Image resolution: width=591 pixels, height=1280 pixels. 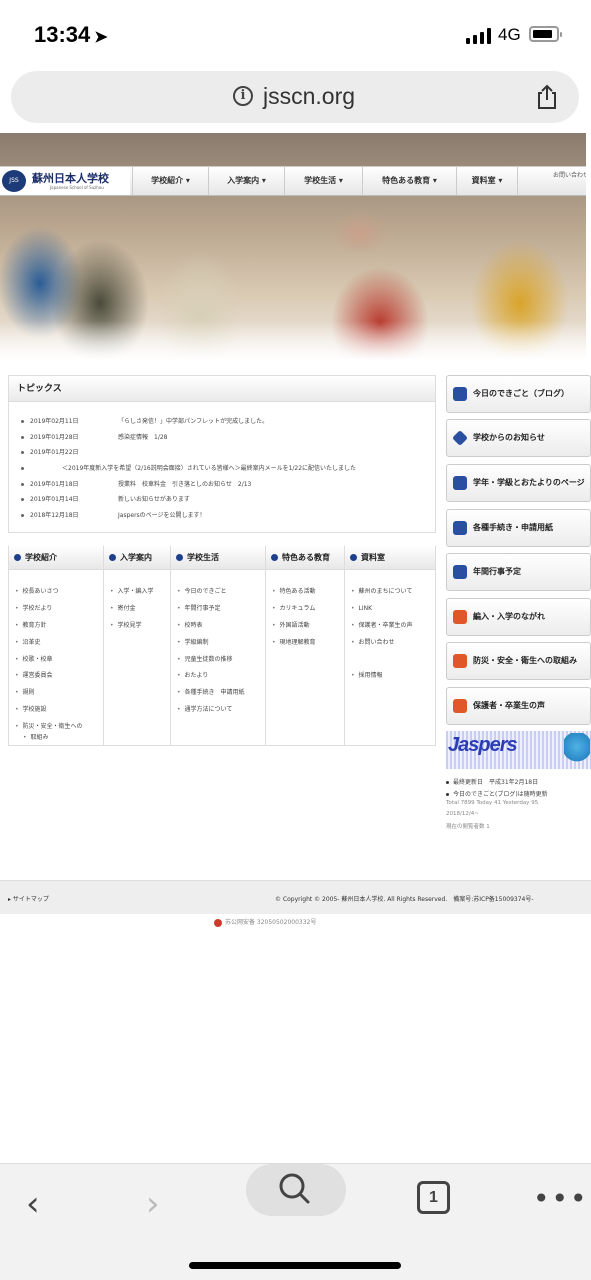 I want to click on last-updated: 最終更新日 平成31年2月18日, so click(x=492, y=781).